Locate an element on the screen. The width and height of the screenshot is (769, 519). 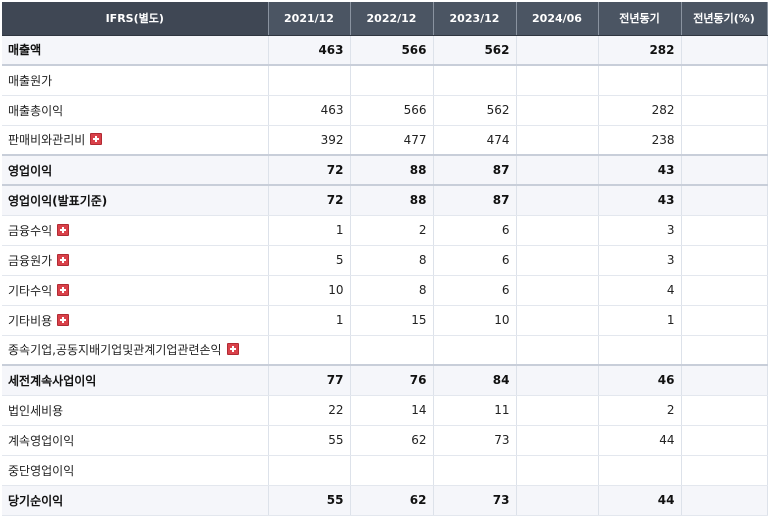
cell-v1: 77 is located at coordinates (309, 380).